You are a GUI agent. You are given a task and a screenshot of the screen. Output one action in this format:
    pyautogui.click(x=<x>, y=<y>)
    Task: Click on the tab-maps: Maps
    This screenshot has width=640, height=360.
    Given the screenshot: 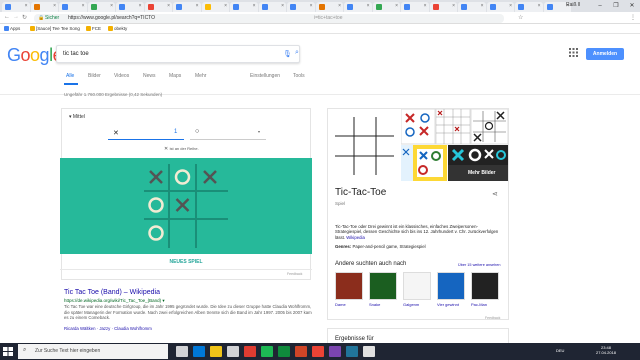 What is the action you would take?
    pyautogui.click(x=175, y=76)
    